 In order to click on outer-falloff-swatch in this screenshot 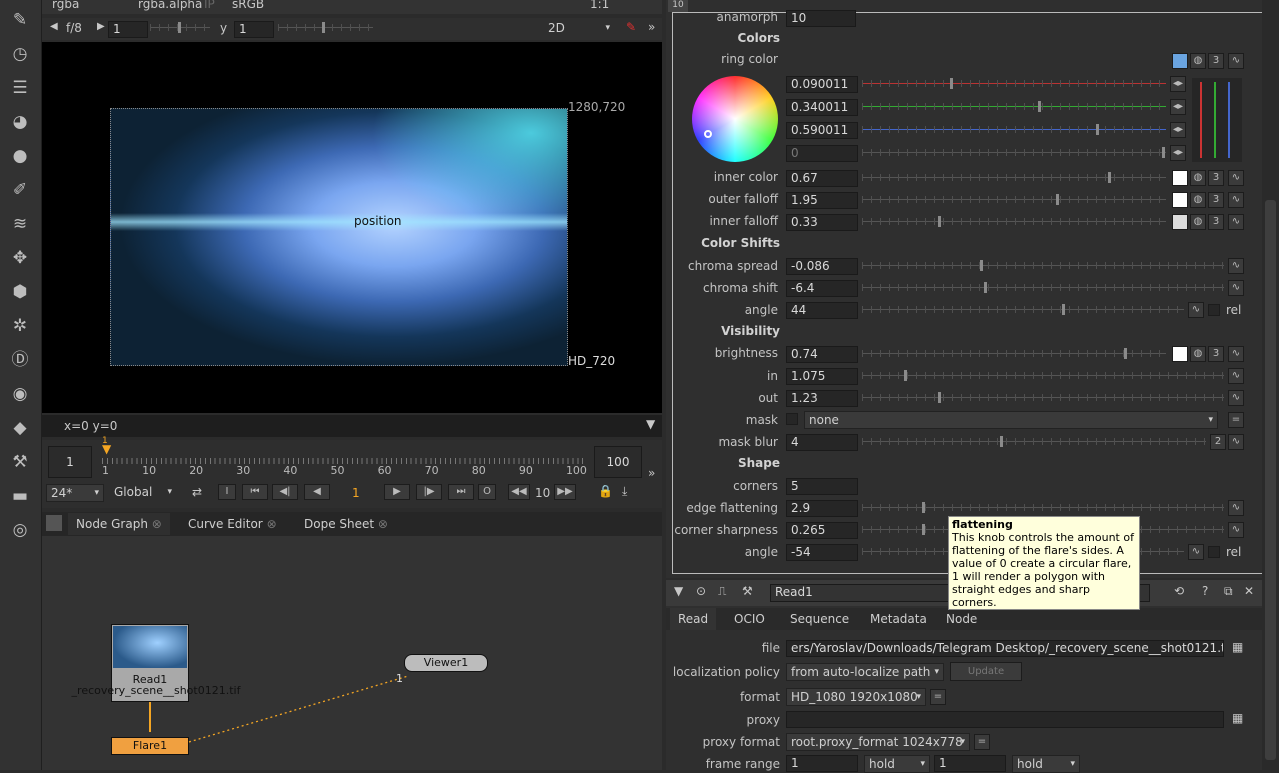, I will do `click(1180, 200)`.